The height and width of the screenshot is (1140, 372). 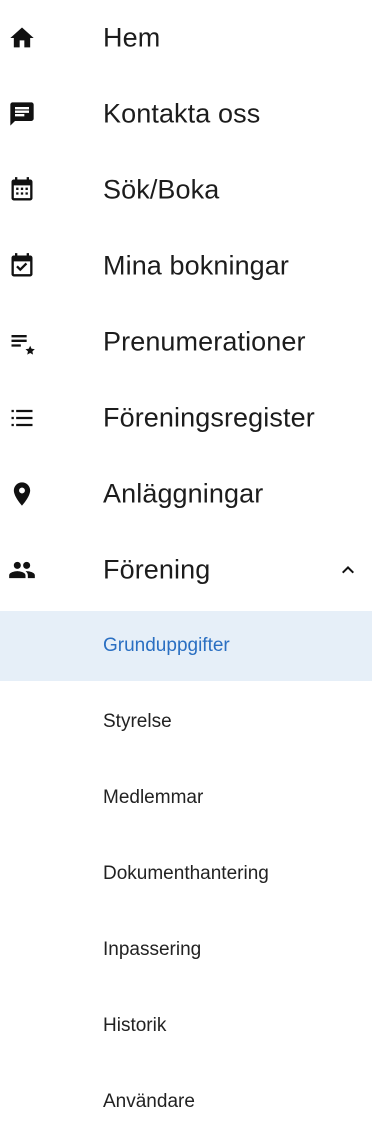 I want to click on nav-item-hem: Hem, so click(x=186, y=38).